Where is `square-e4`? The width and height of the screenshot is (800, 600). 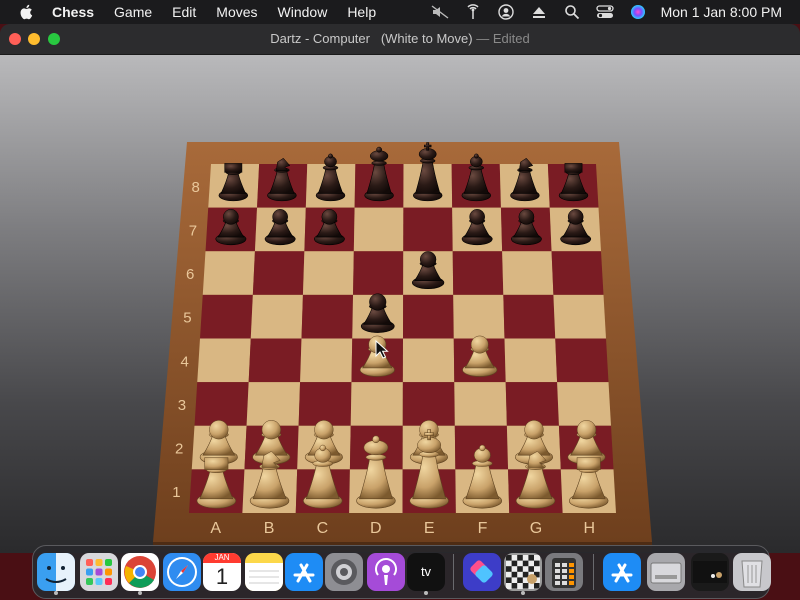
square-e4 is located at coordinates (428, 360).